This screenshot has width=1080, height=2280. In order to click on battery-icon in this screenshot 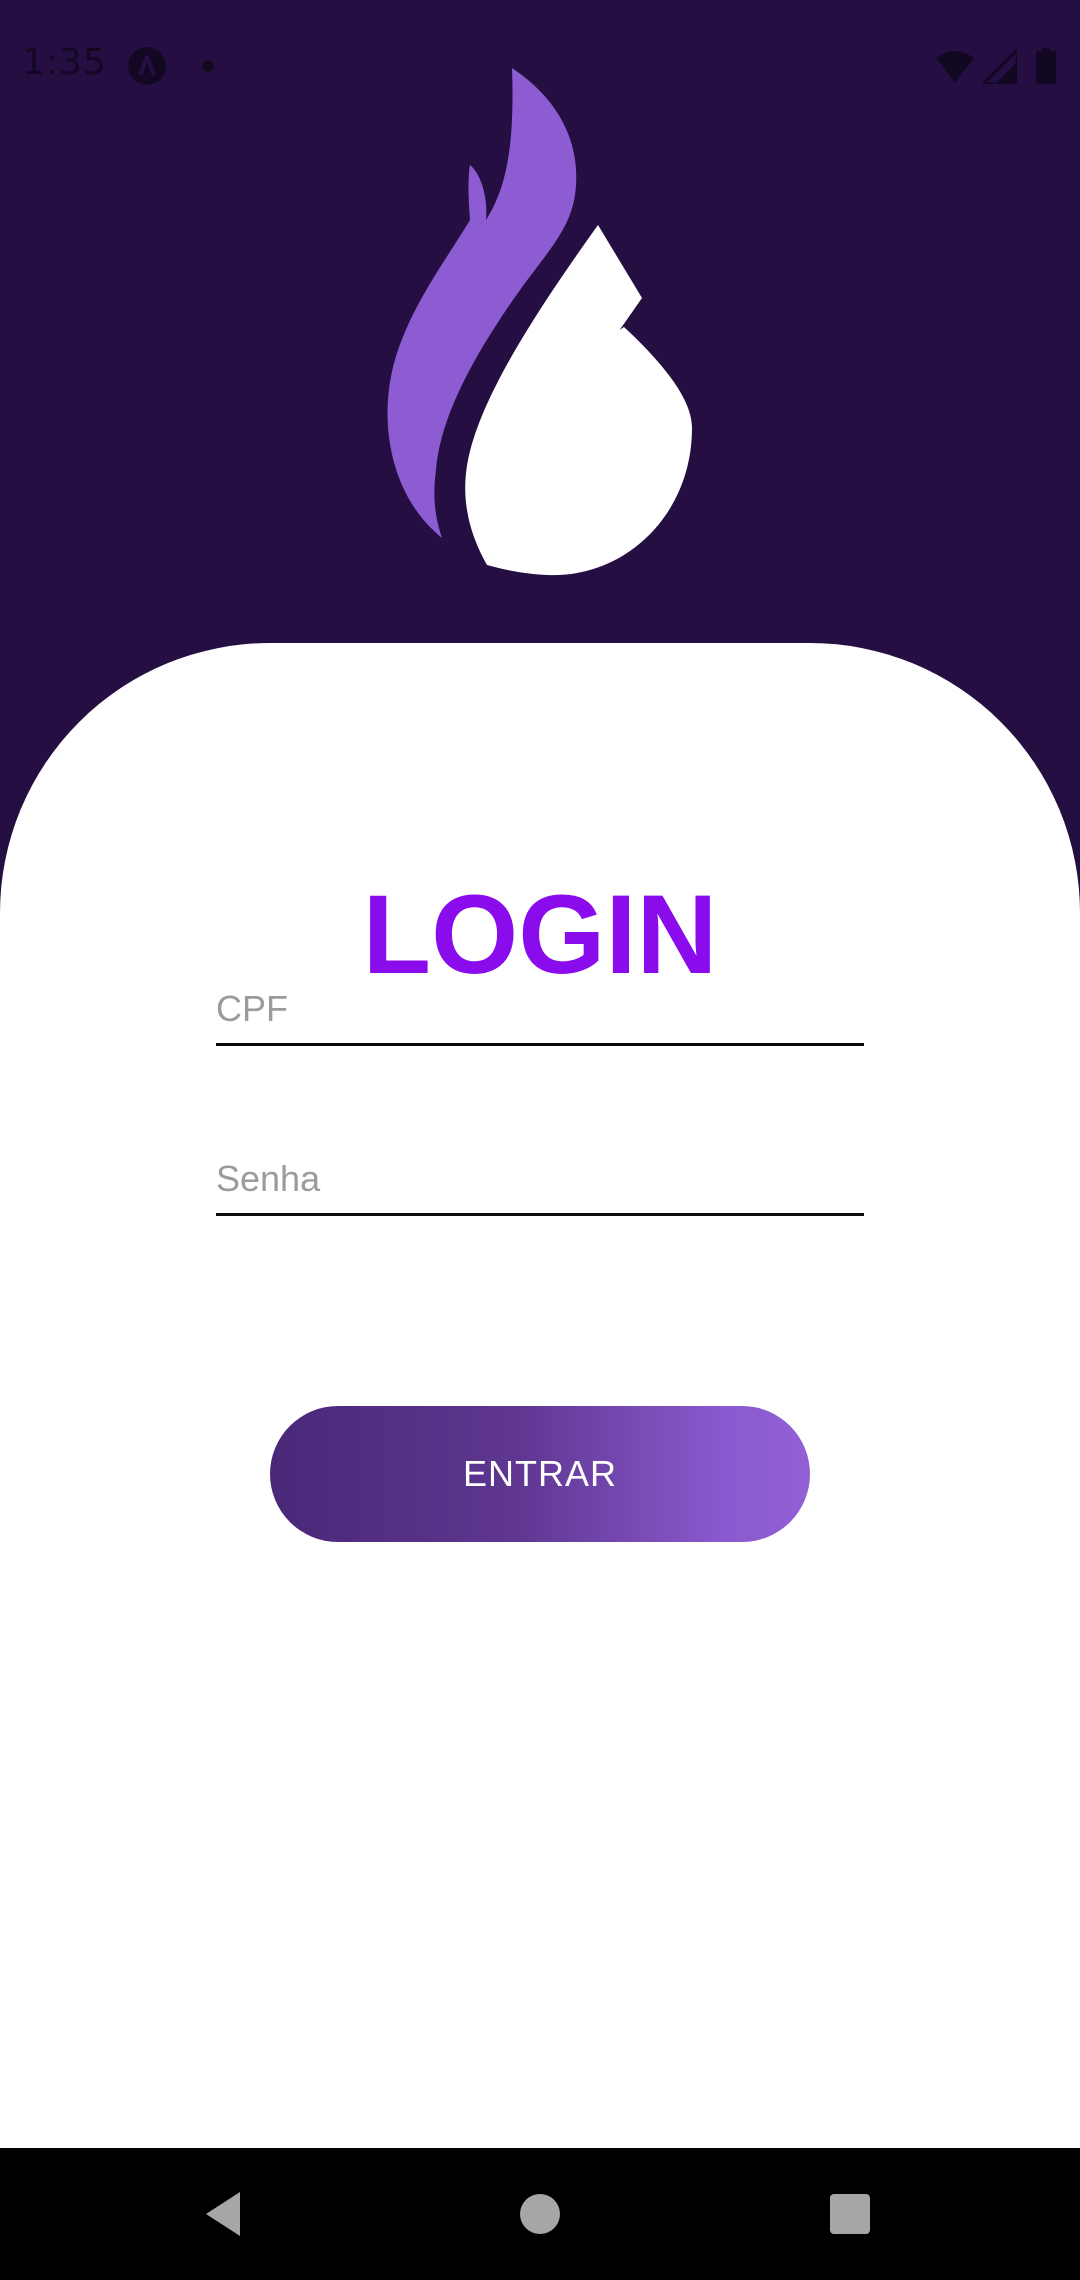, I will do `click(1046, 66)`.